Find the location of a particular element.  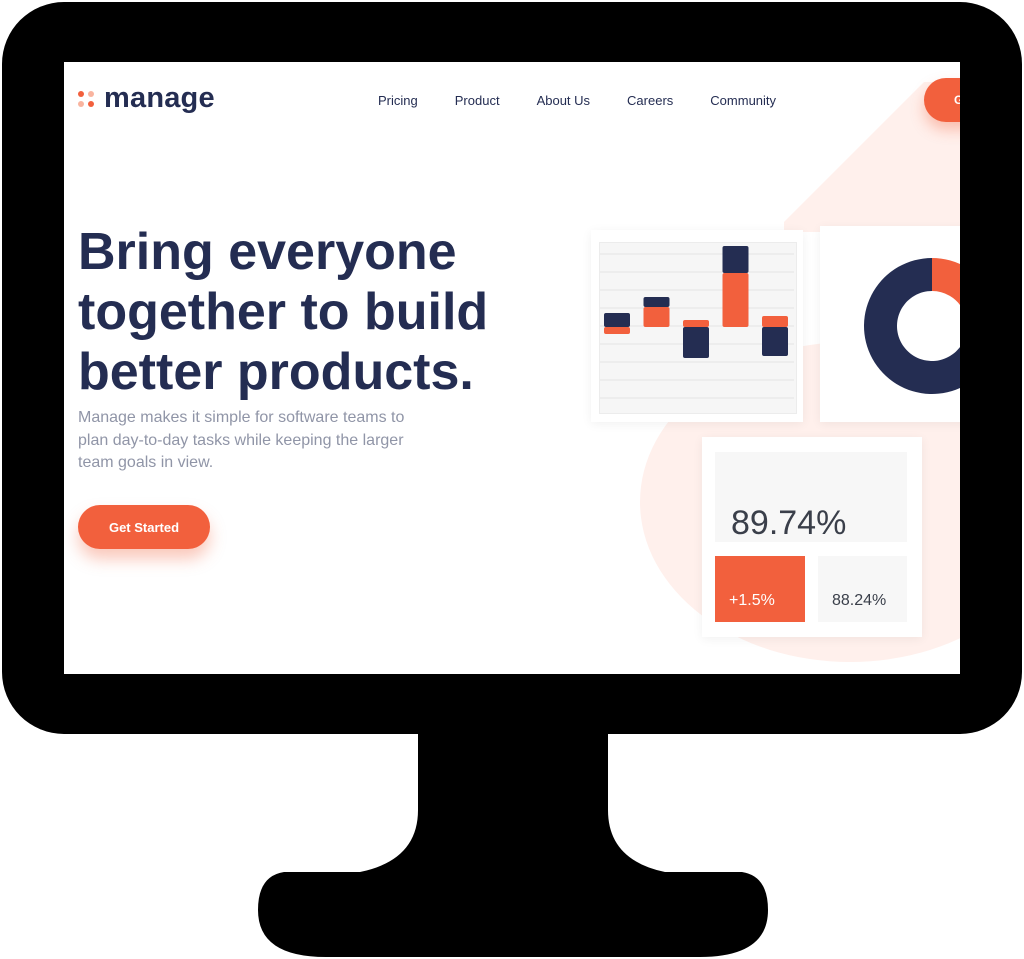

donut-chart-slice is located at coordinates (946, 282).